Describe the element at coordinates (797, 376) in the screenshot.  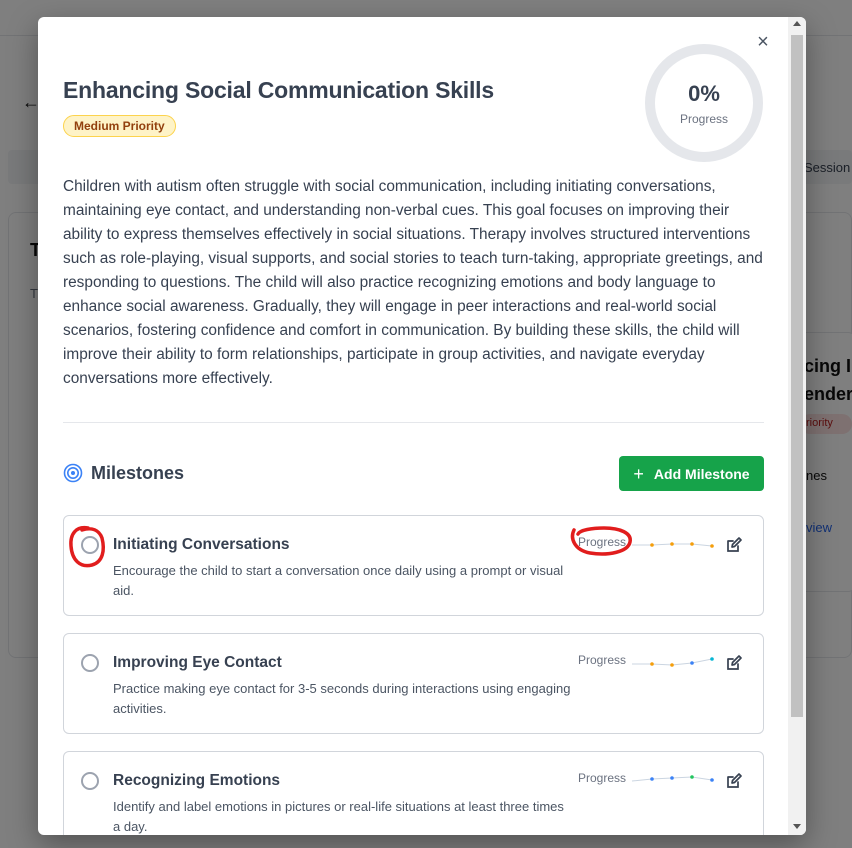
I see `scrollbar-thumb` at that location.